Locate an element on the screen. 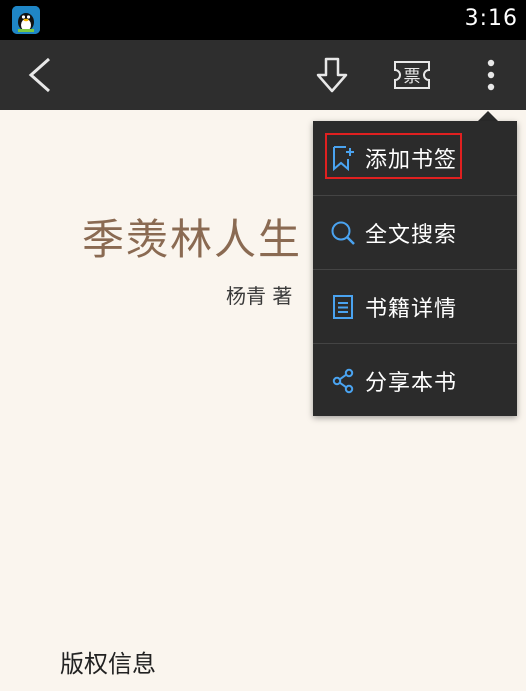 The image size is (526, 691). top-toolbar: 票 is located at coordinates (263, 75).